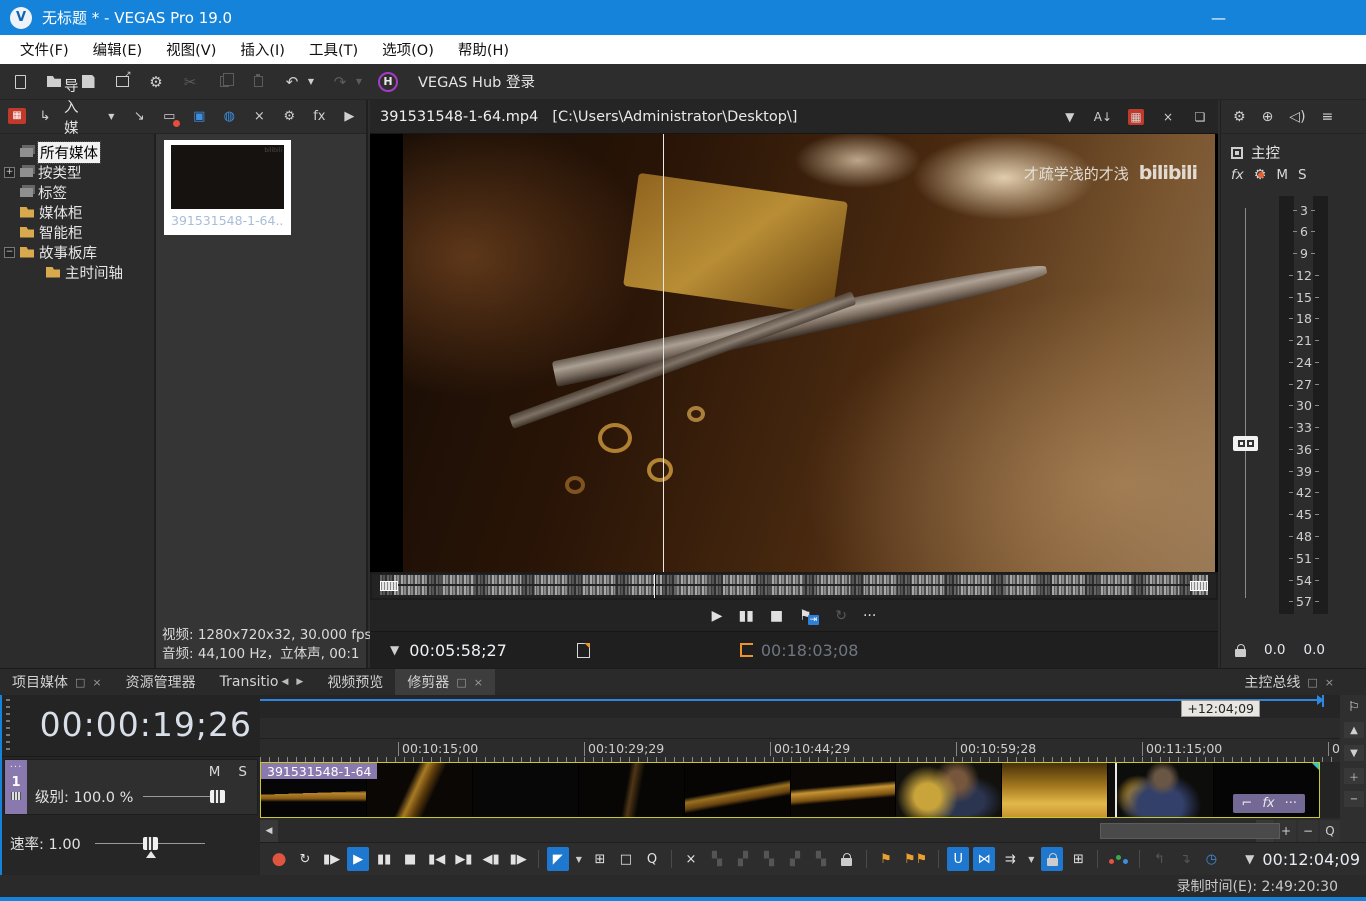 Image resolution: width=1366 pixels, height=901 pixels. I want to click on import-media-arrow-icon: ↳, so click(45, 117).